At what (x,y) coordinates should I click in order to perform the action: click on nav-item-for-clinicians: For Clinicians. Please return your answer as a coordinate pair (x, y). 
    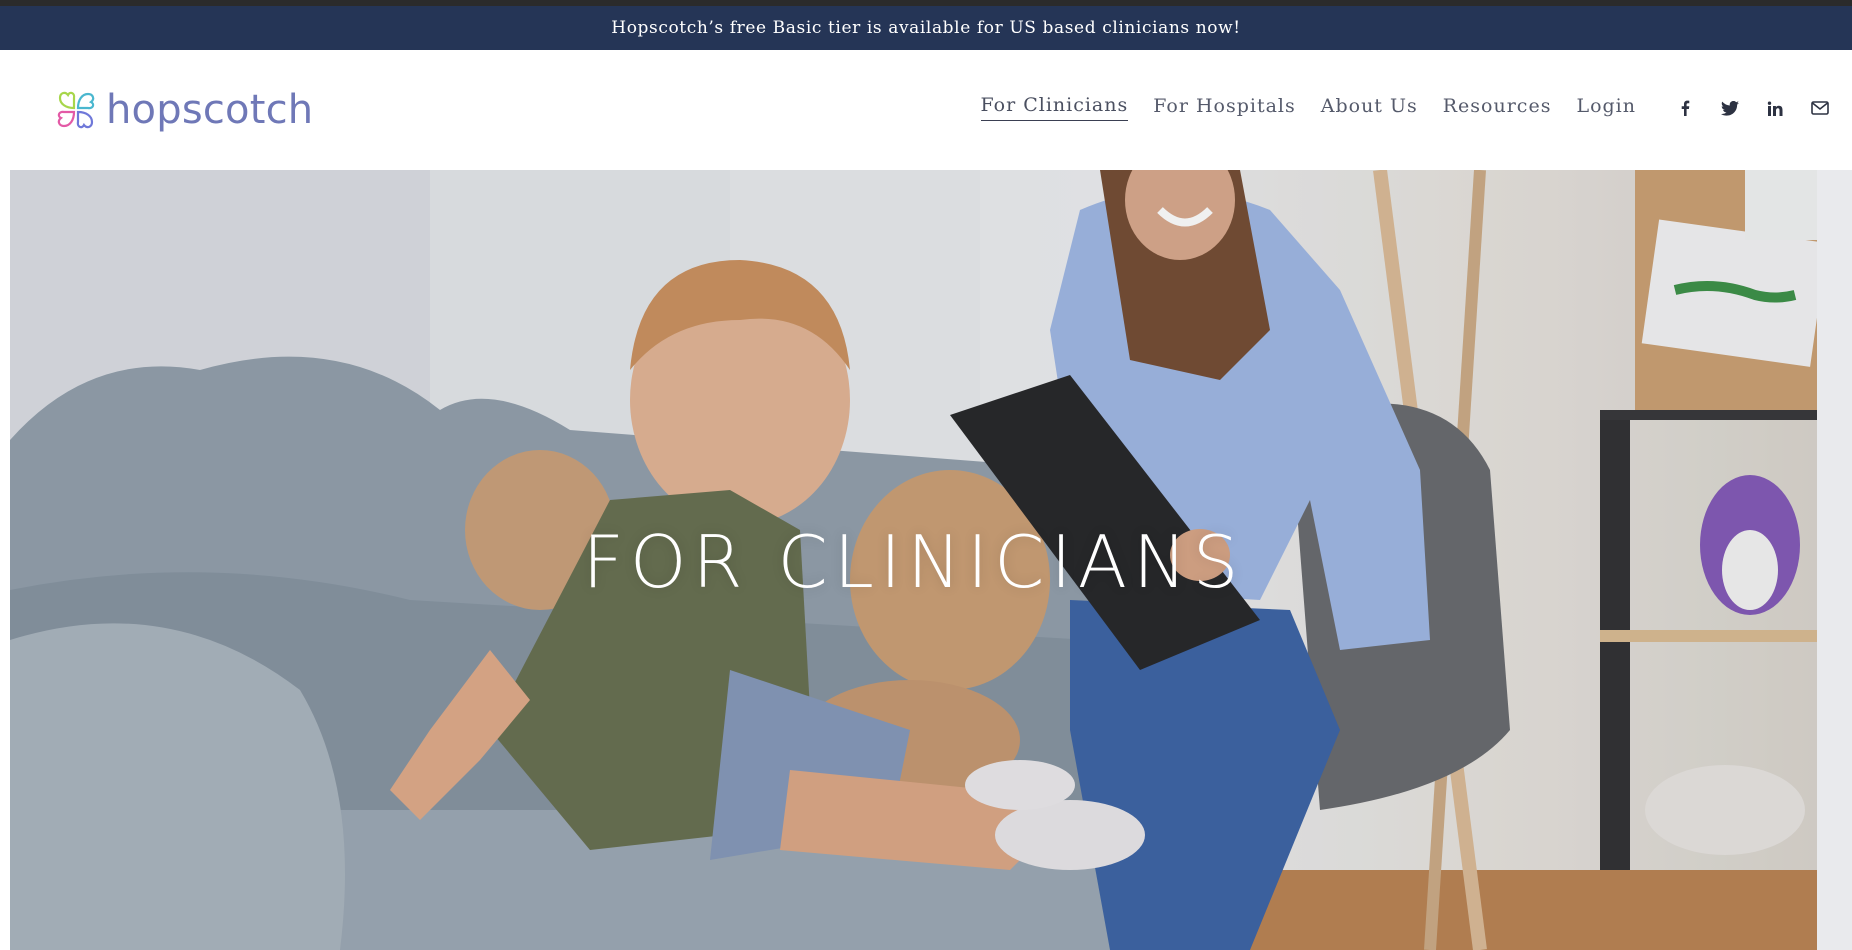
    Looking at the image, I should click on (1054, 107).